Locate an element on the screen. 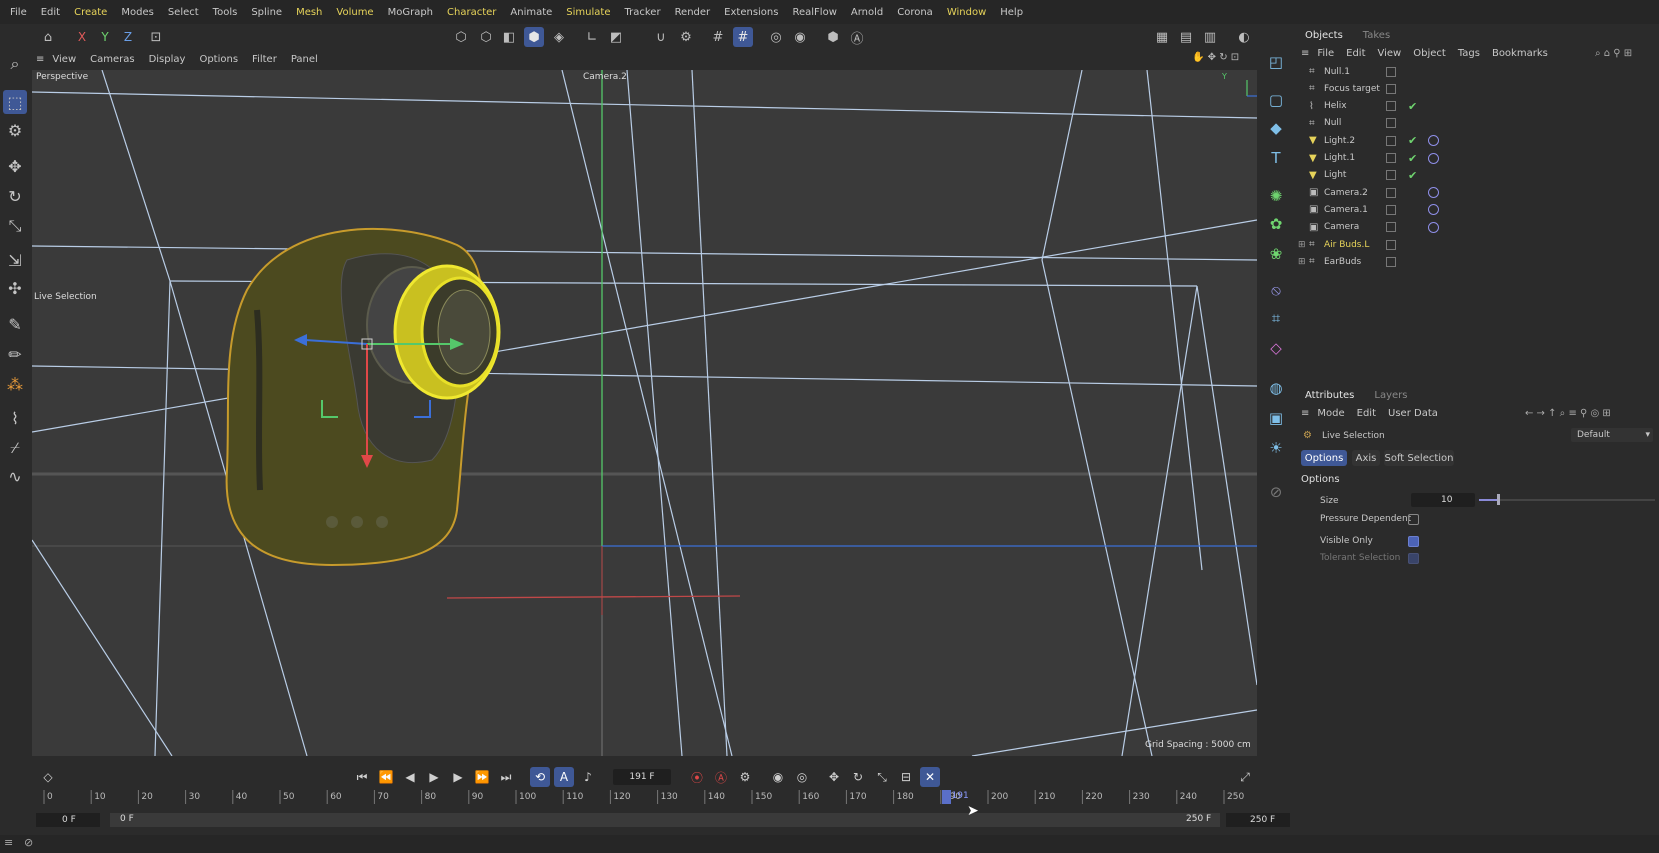 This screenshot has height=853, width=1659. selection-settings-icon: ⚙ is located at coordinates (15, 130).